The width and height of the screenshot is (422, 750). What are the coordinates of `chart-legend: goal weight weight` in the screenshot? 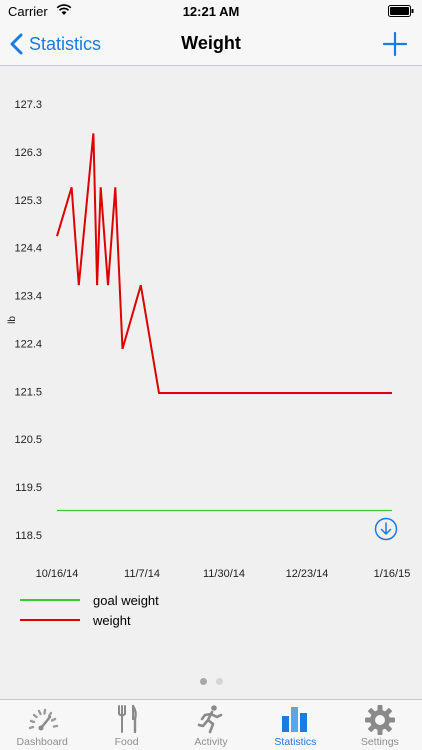 It's located at (89, 610).